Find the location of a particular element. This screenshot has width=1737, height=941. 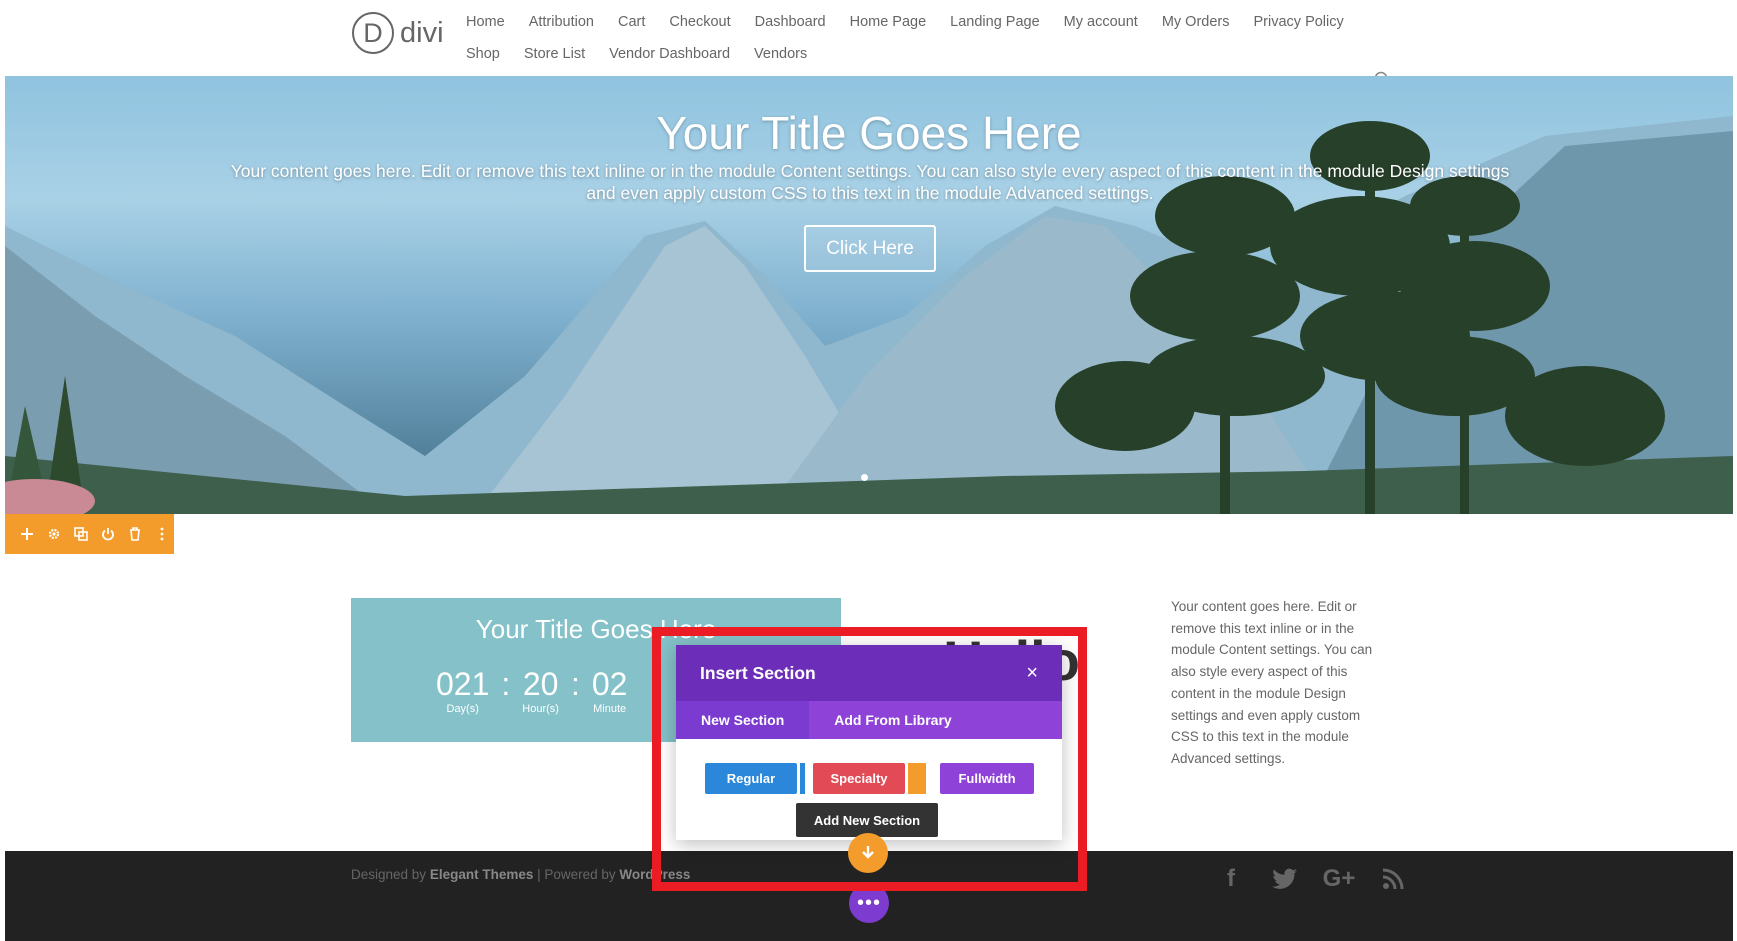

footer-powered-by: | Powered by is located at coordinates (576, 874).